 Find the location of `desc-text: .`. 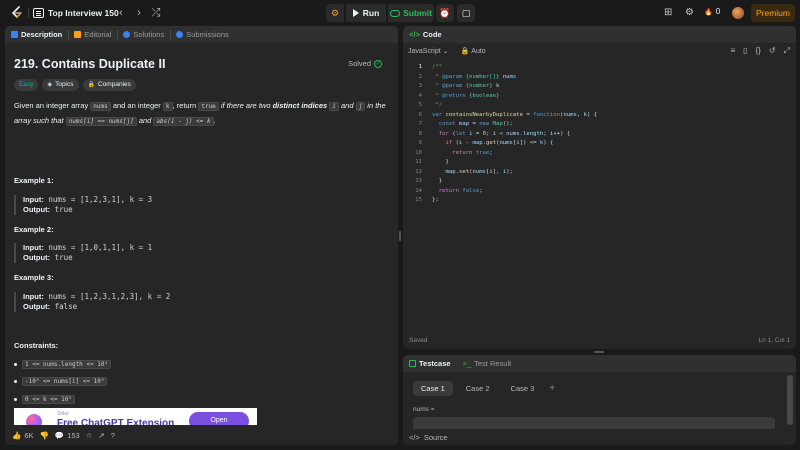

desc-text: . is located at coordinates (214, 120).